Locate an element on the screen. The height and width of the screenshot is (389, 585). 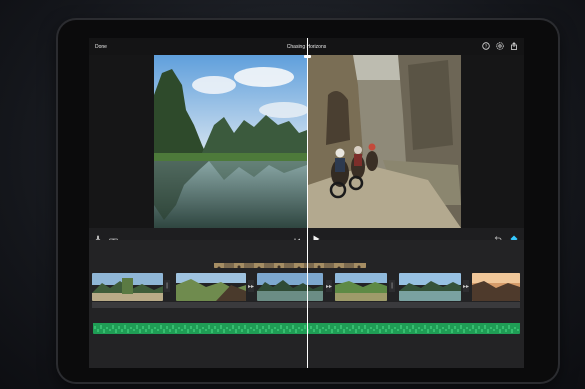
left-preview-frame is located at coordinates (230, 141).